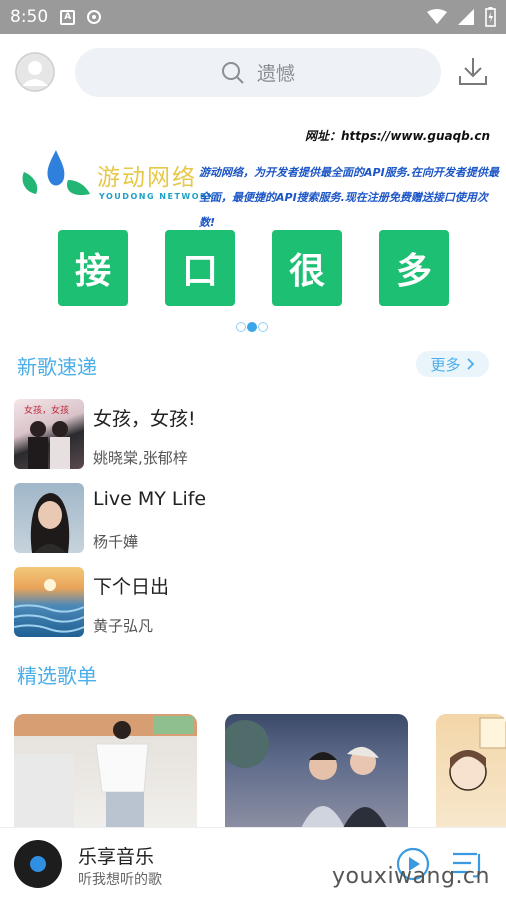 Image resolution: width=506 pixels, height=899 pixels. What do you see at coordinates (473, 71) in the screenshot?
I see `download-icon` at bounding box center [473, 71].